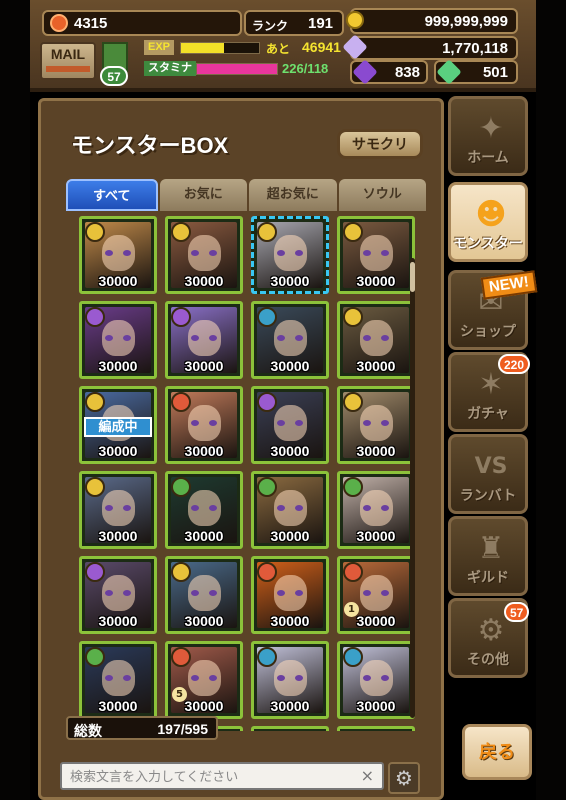  I want to click on crystal-panel: 1,770,118, so click(430, 47).